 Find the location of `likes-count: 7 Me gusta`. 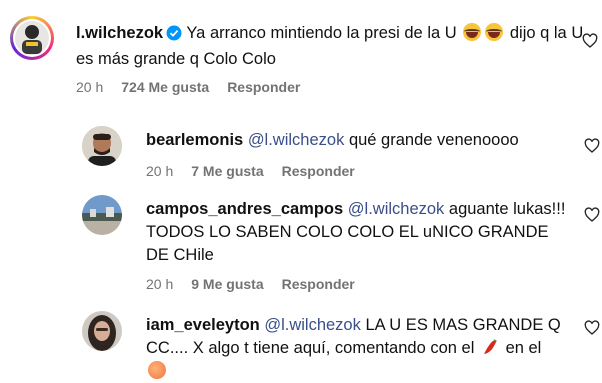

likes-count: 7 Me gusta is located at coordinates (227, 171).